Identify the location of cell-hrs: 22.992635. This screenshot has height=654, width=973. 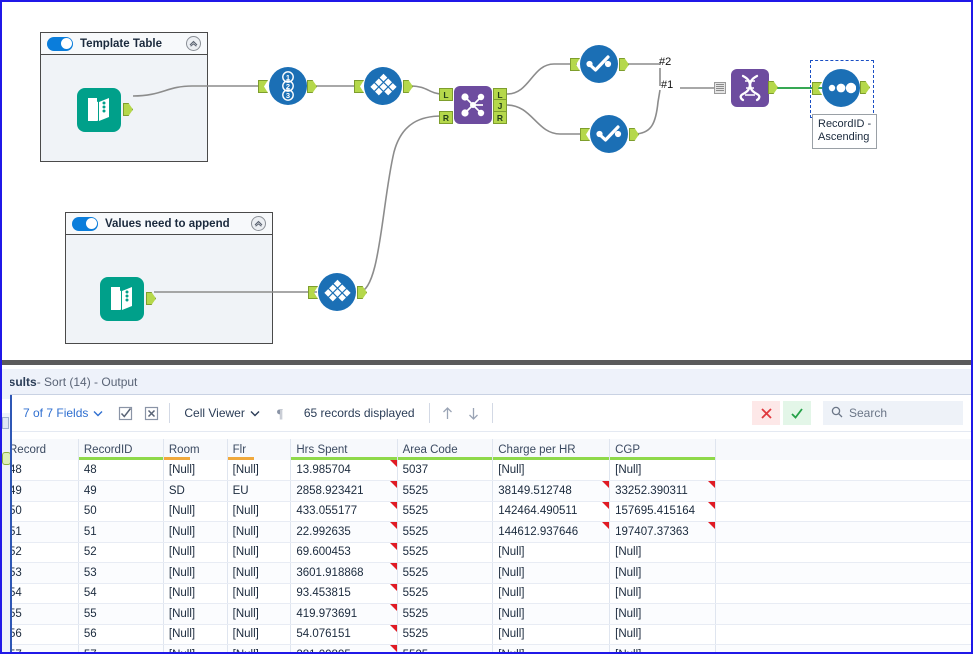
(344, 532).